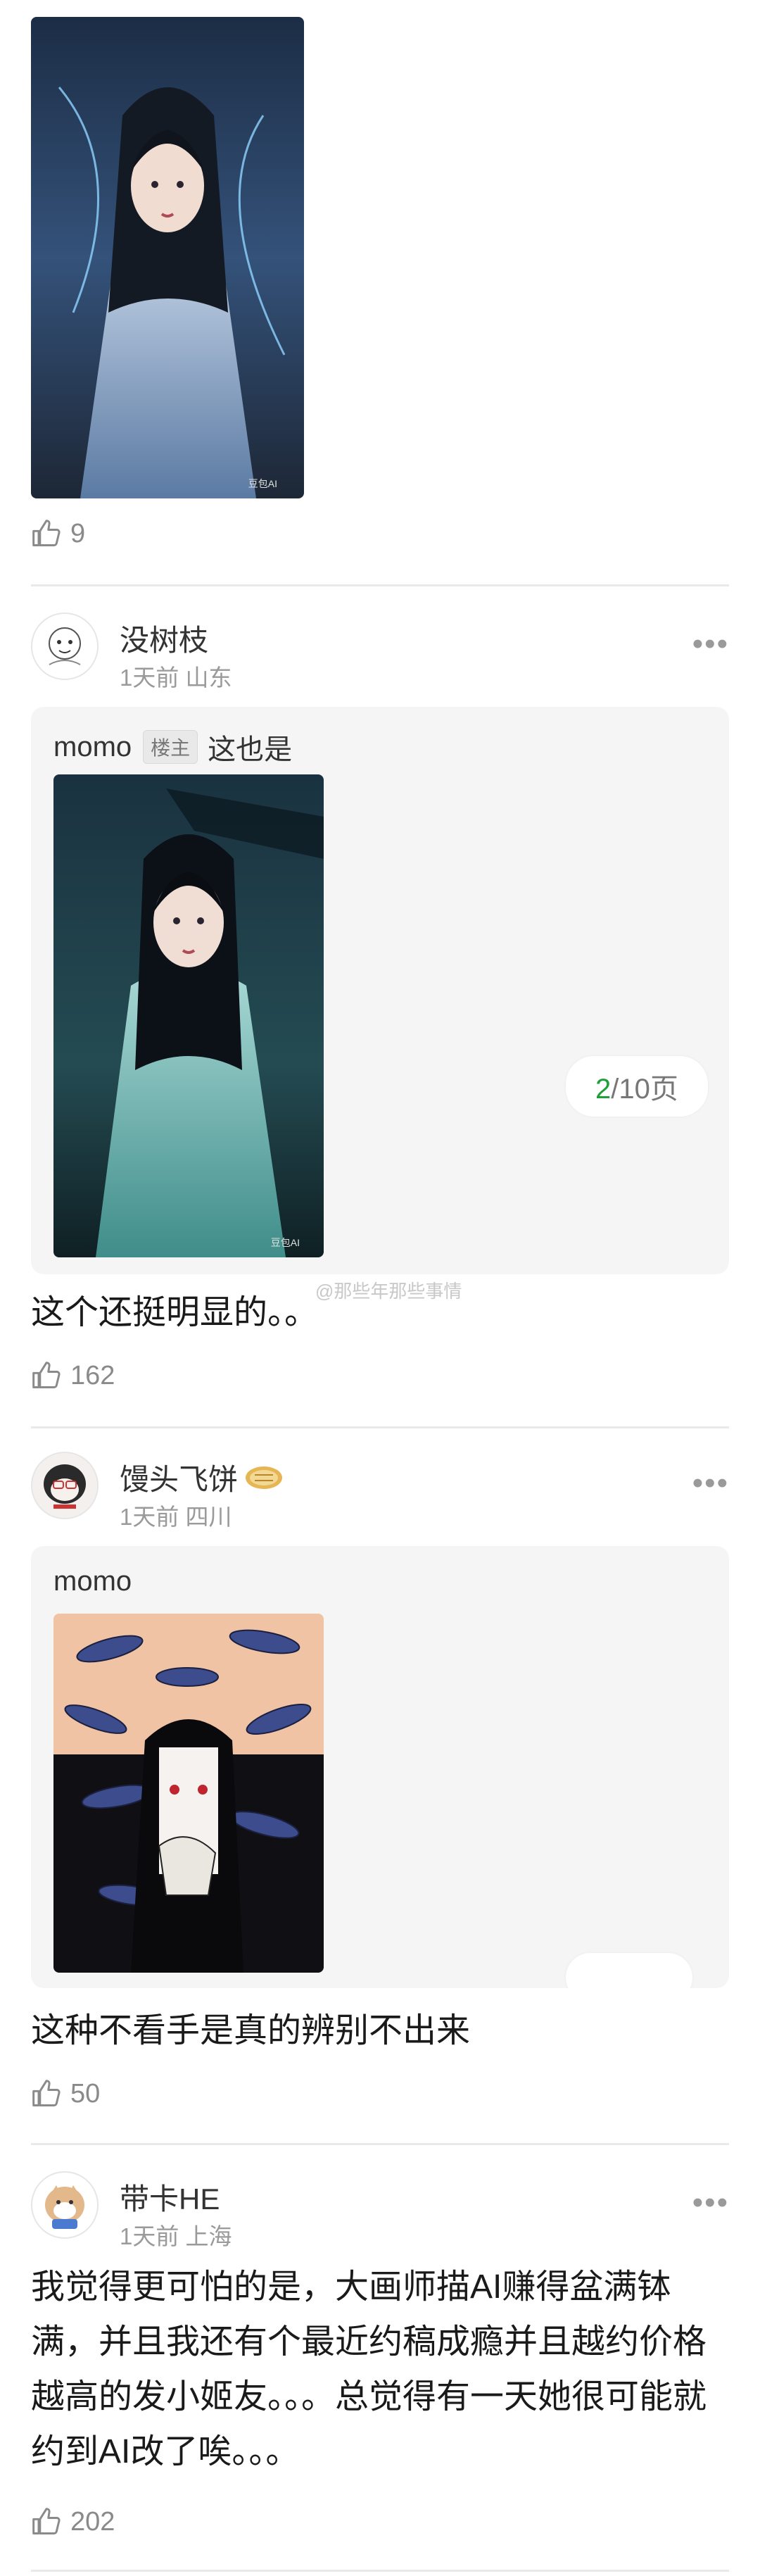  Describe the element at coordinates (92, 1375) in the screenshot. I see `like-count: 162` at that location.